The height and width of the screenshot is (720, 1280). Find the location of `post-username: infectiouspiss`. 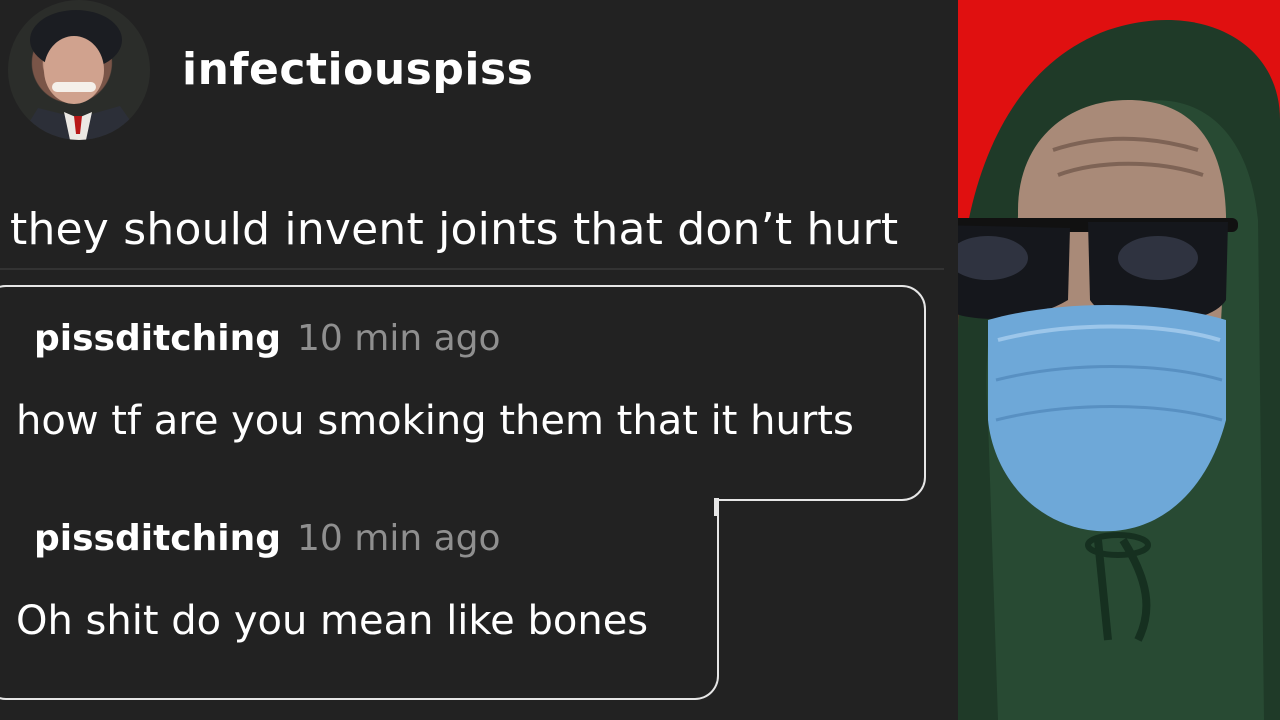

post-username: infectiouspiss is located at coordinates (357, 69).